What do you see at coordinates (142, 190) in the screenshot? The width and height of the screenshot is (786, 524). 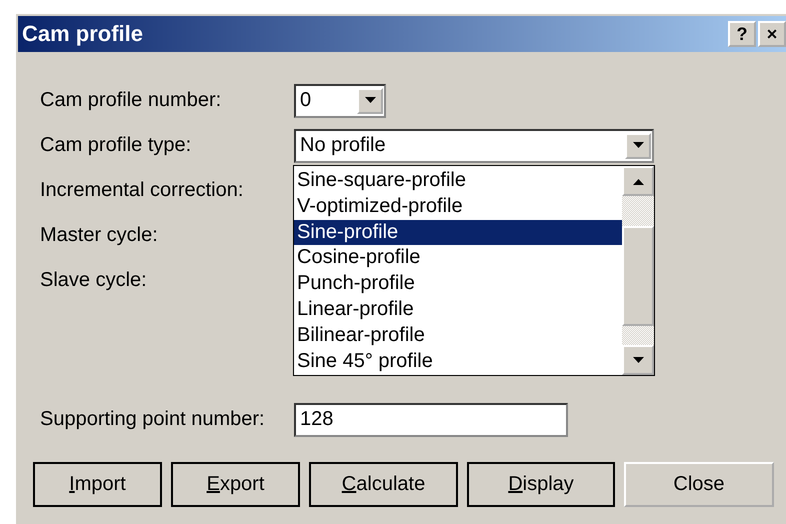 I see `field-label: Incremental correction:` at bounding box center [142, 190].